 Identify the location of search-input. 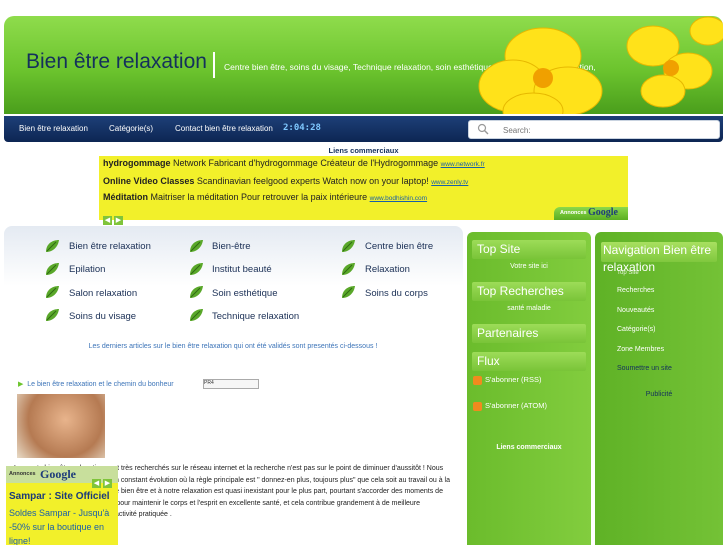
(603, 130).